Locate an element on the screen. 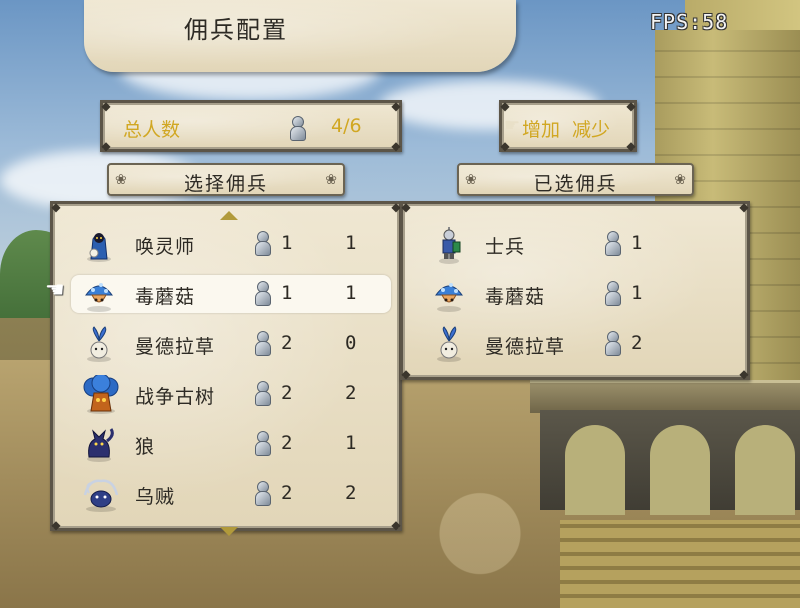 The width and height of the screenshot is (800, 608). available-header-label: 选择佣兵 is located at coordinates (225, 184).